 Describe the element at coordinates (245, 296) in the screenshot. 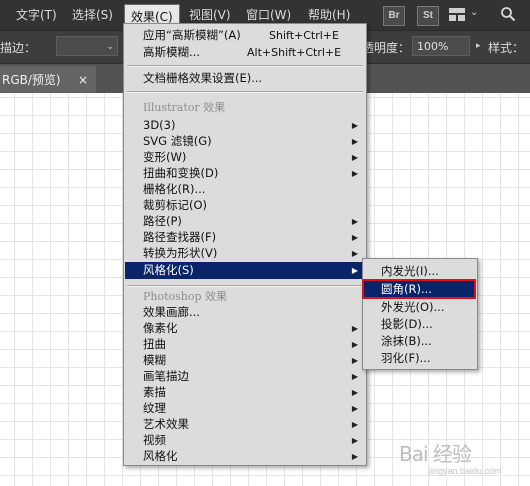

I see `photoshop-effects-header: Photoshop 效果` at that location.